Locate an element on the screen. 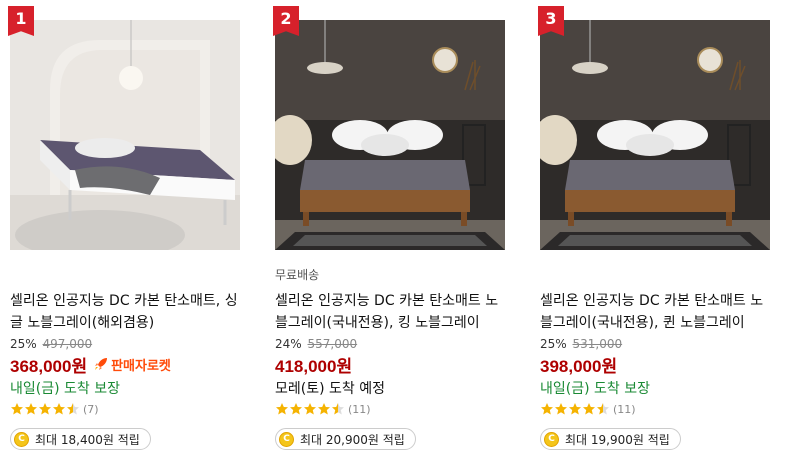 The width and height of the screenshot is (789, 461). rocket-icon is located at coordinates (101, 364).